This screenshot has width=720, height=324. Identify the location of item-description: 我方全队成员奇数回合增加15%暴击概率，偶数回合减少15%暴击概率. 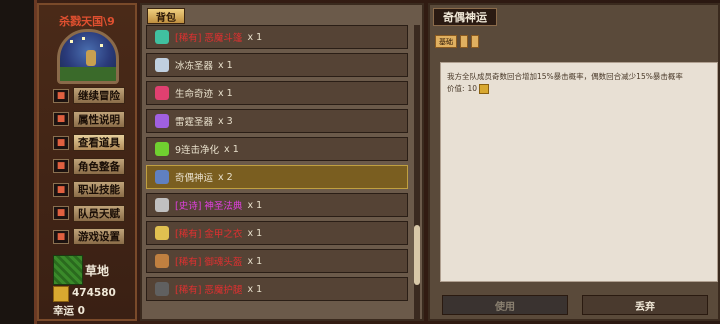
(565, 76).